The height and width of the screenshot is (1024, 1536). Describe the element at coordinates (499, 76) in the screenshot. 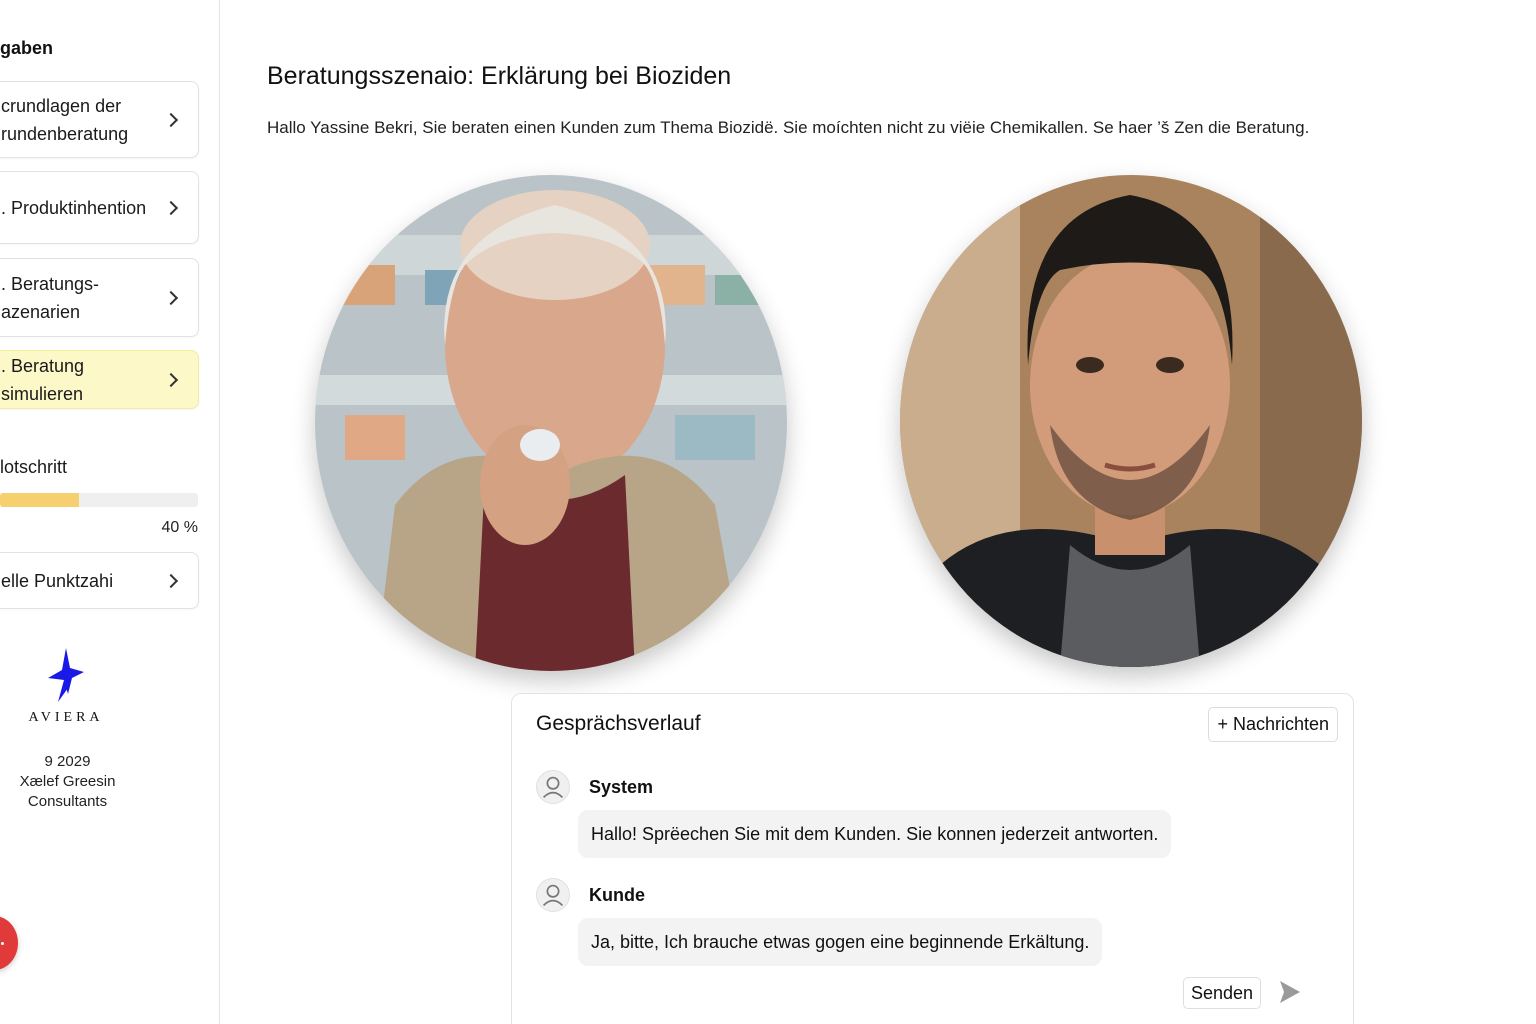

I see `page-title: Beratungsszenaio: Erklärung bei Bioziden` at that location.